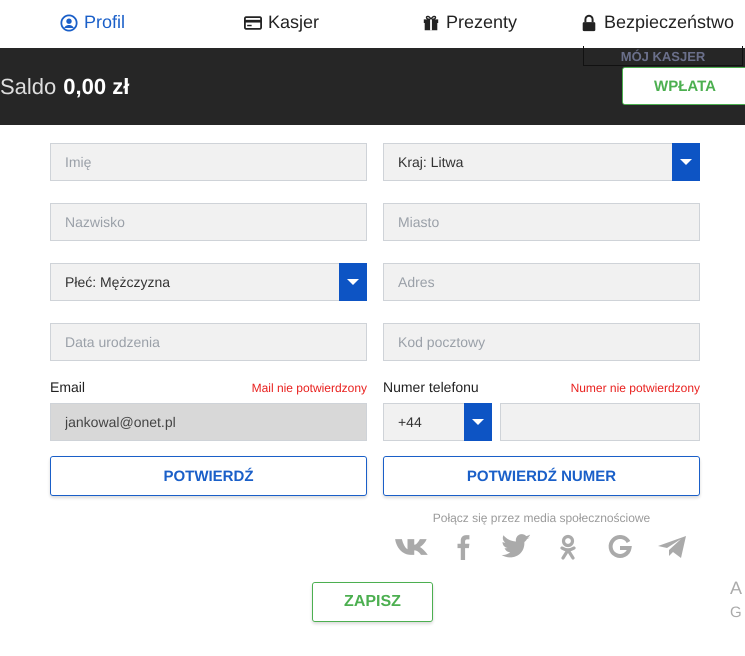 This screenshot has width=745, height=656. Describe the element at coordinates (736, 612) in the screenshot. I see `cut-off-text: G` at that location.